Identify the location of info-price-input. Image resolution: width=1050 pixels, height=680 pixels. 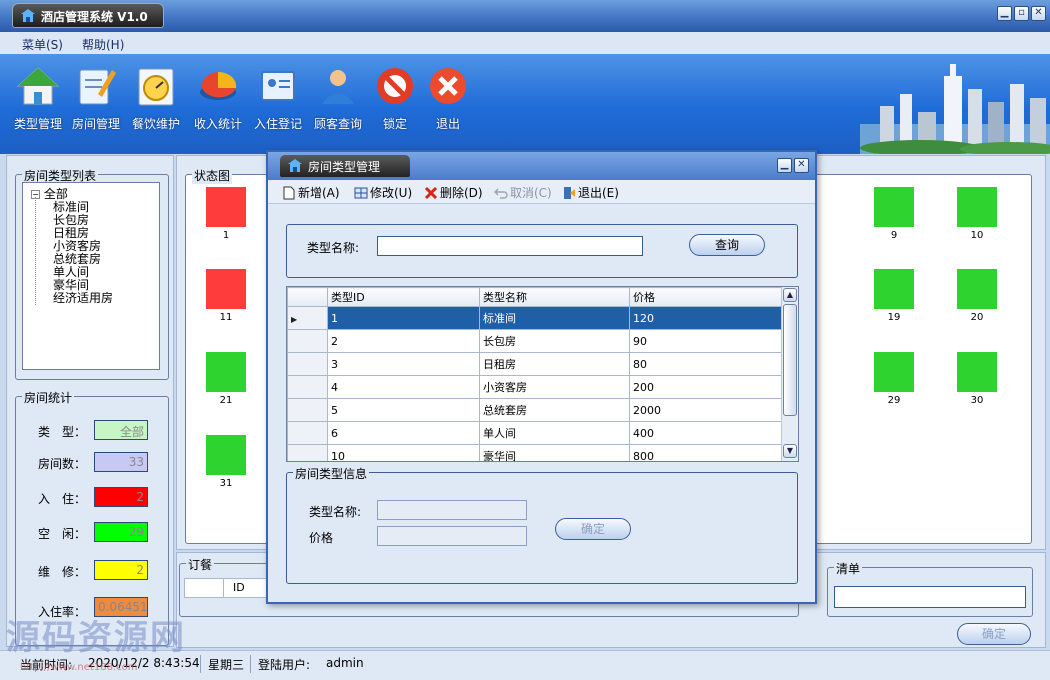
(452, 536).